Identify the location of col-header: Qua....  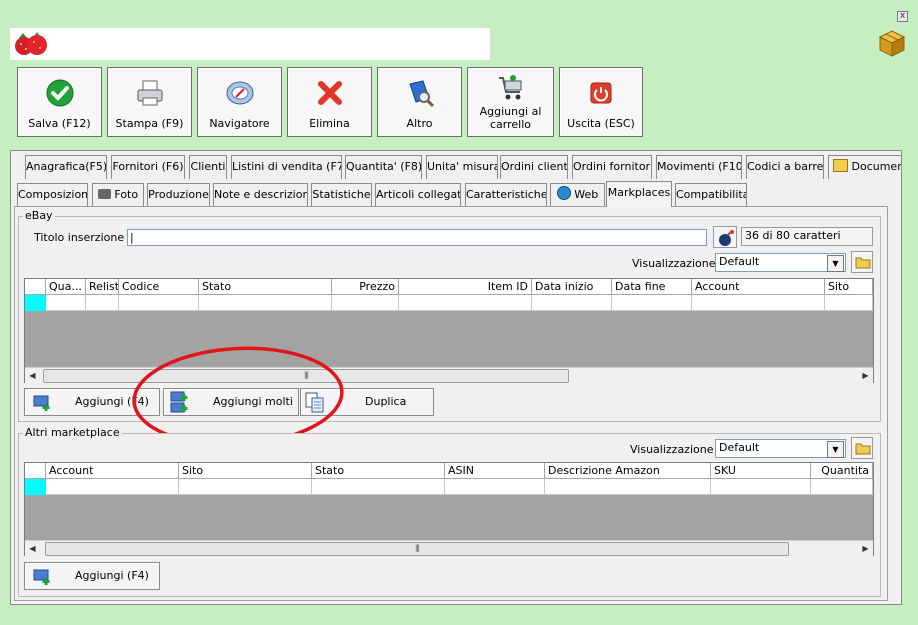
(66, 287).